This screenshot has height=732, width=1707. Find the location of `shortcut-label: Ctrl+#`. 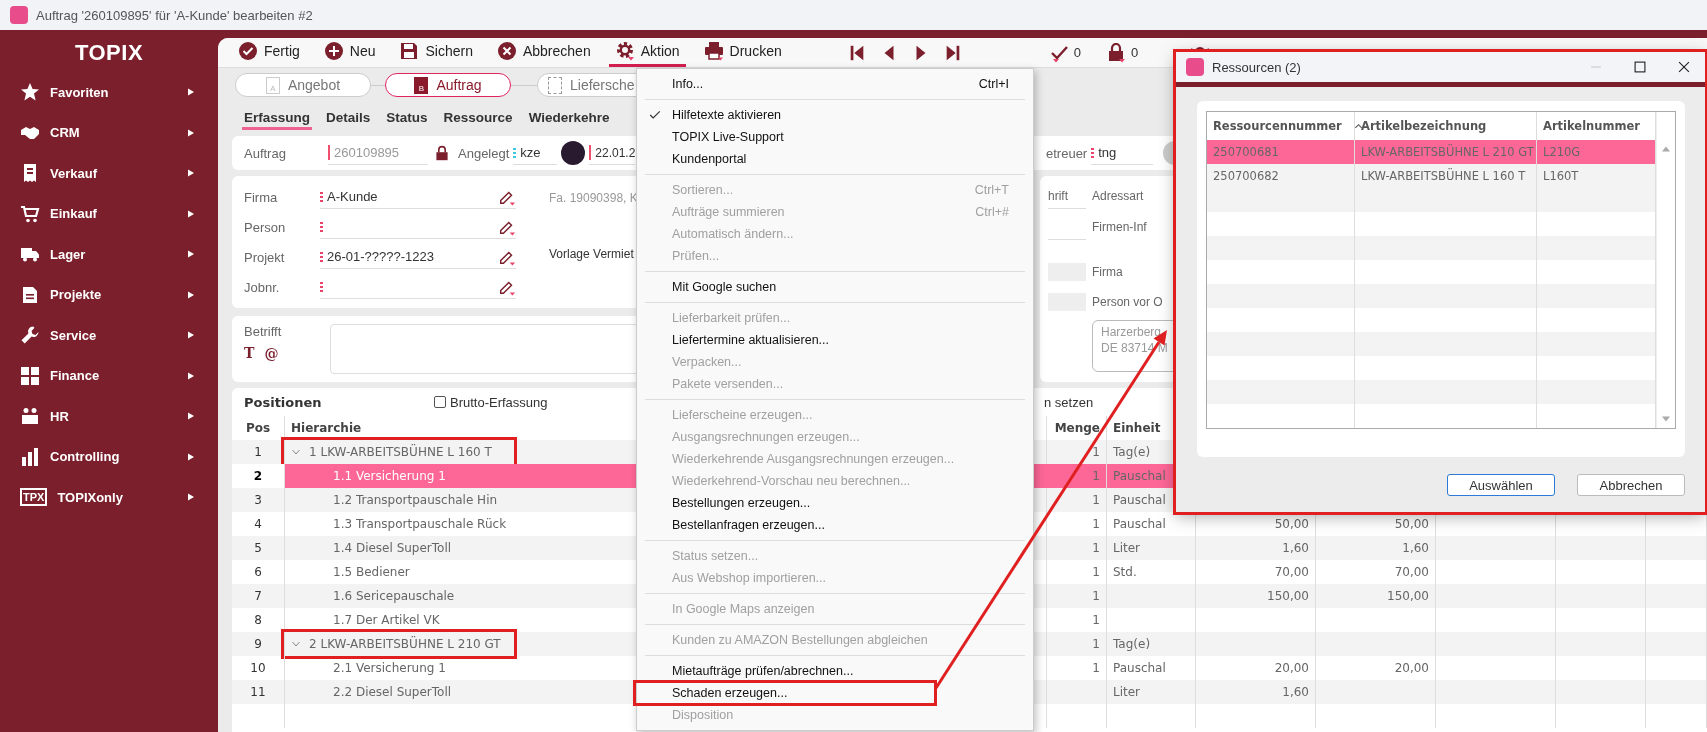

shortcut-label: Ctrl+# is located at coordinates (992, 212).